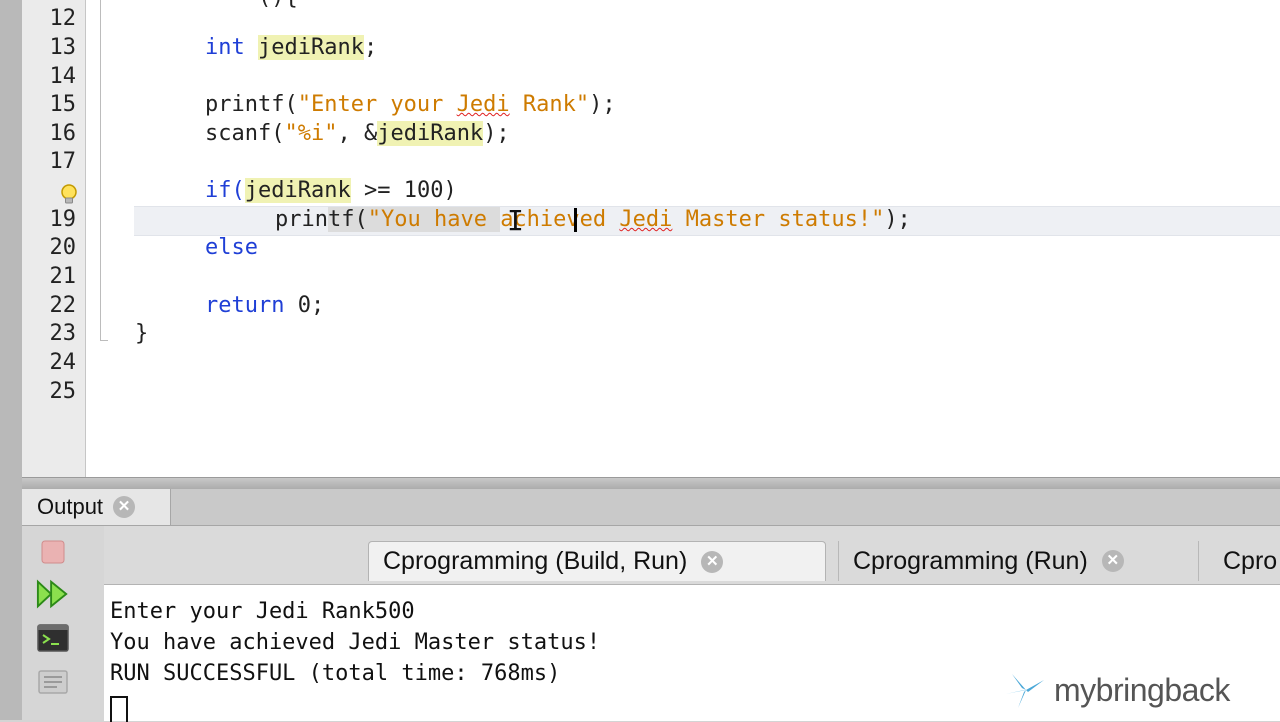 The image size is (1280, 722). Describe the element at coordinates (434, 219) in the screenshot. I see `selected-string: "You have` at that location.